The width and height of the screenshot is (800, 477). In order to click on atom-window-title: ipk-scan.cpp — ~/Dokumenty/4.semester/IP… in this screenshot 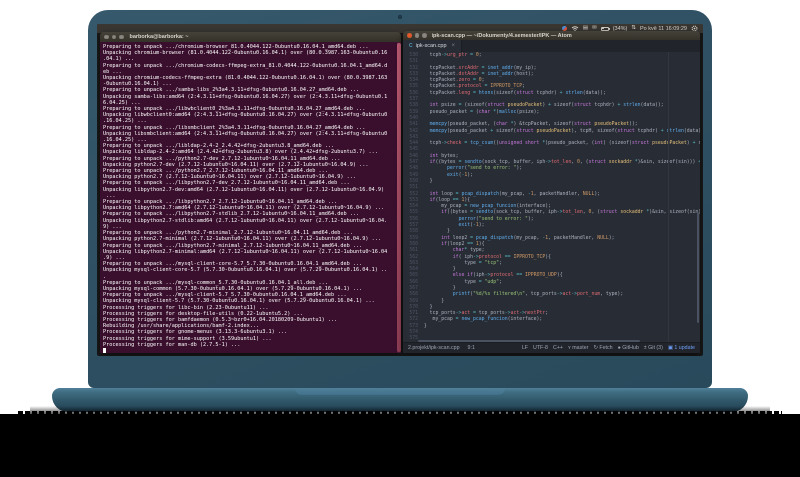, I will do `click(501, 35)`.